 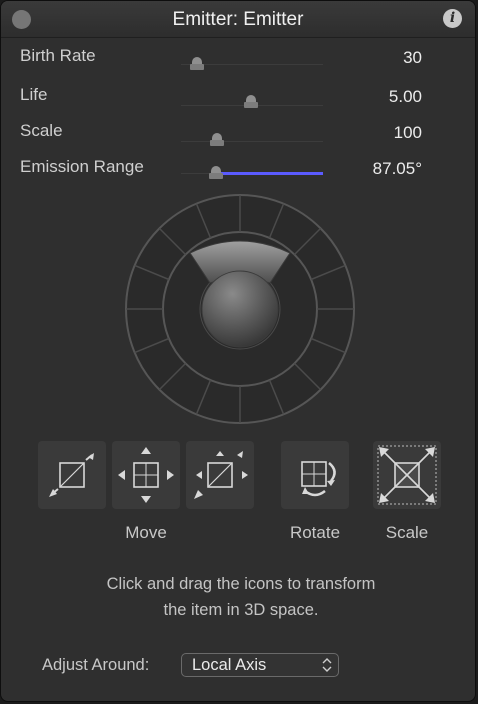 I want to click on emission-range-label: Emission Range, so click(x=82, y=166).